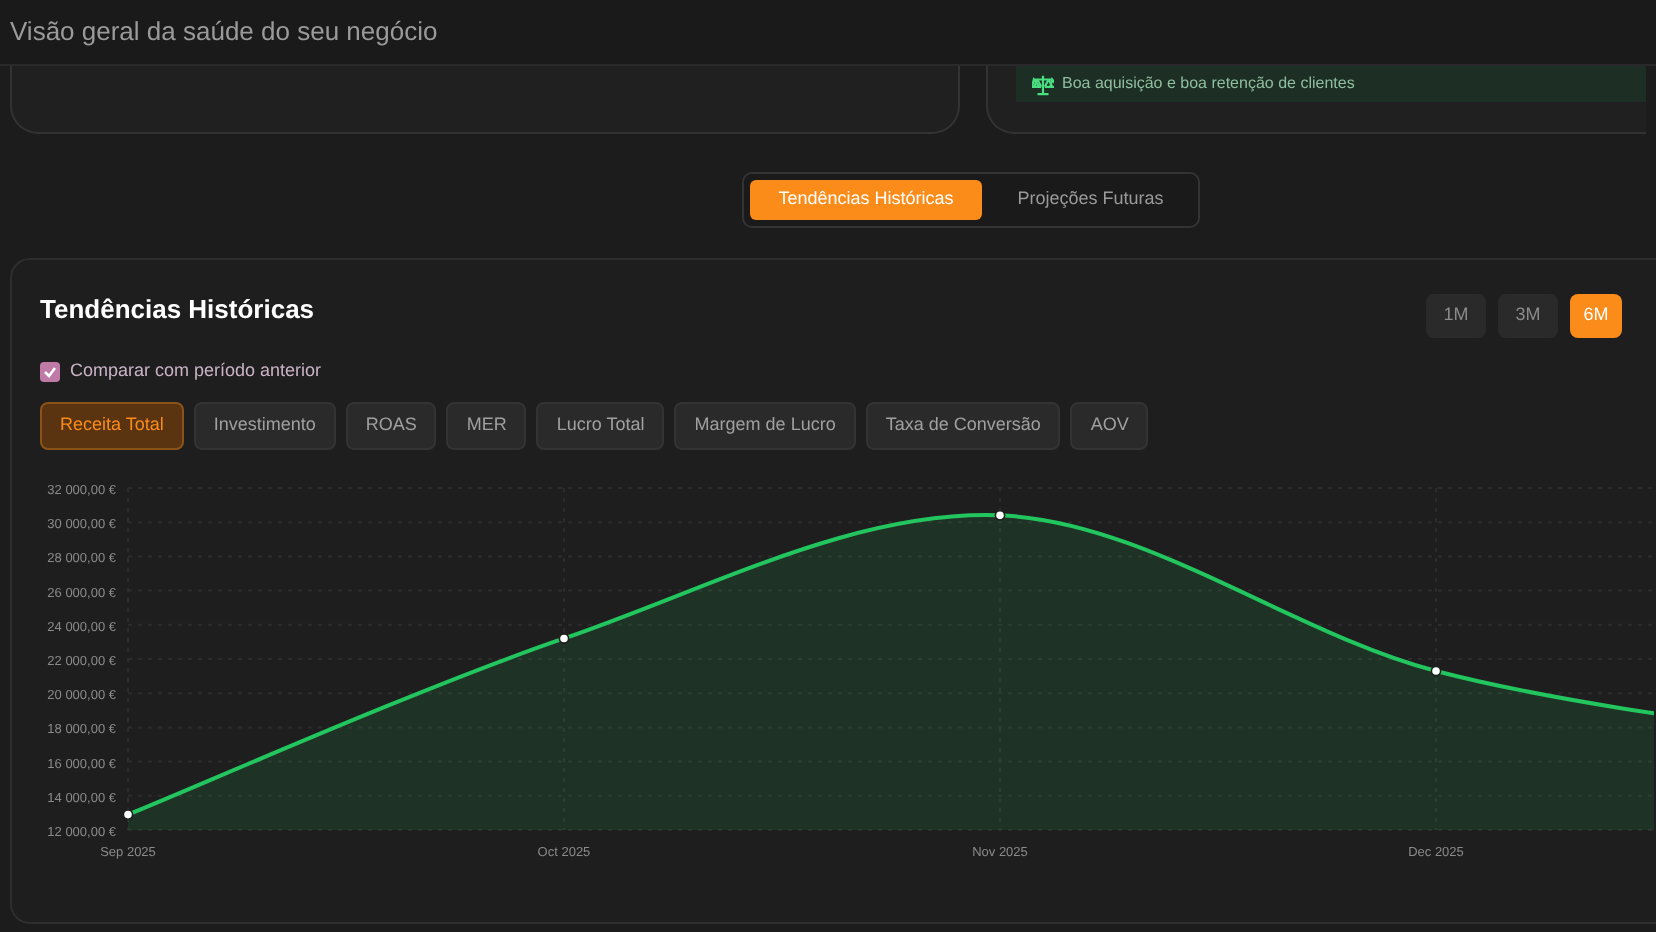 This screenshot has width=1656, height=932. What do you see at coordinates (1456, 316) in the screenshot?
I see `range-button: 1M` at bounding box center [1456, 316].